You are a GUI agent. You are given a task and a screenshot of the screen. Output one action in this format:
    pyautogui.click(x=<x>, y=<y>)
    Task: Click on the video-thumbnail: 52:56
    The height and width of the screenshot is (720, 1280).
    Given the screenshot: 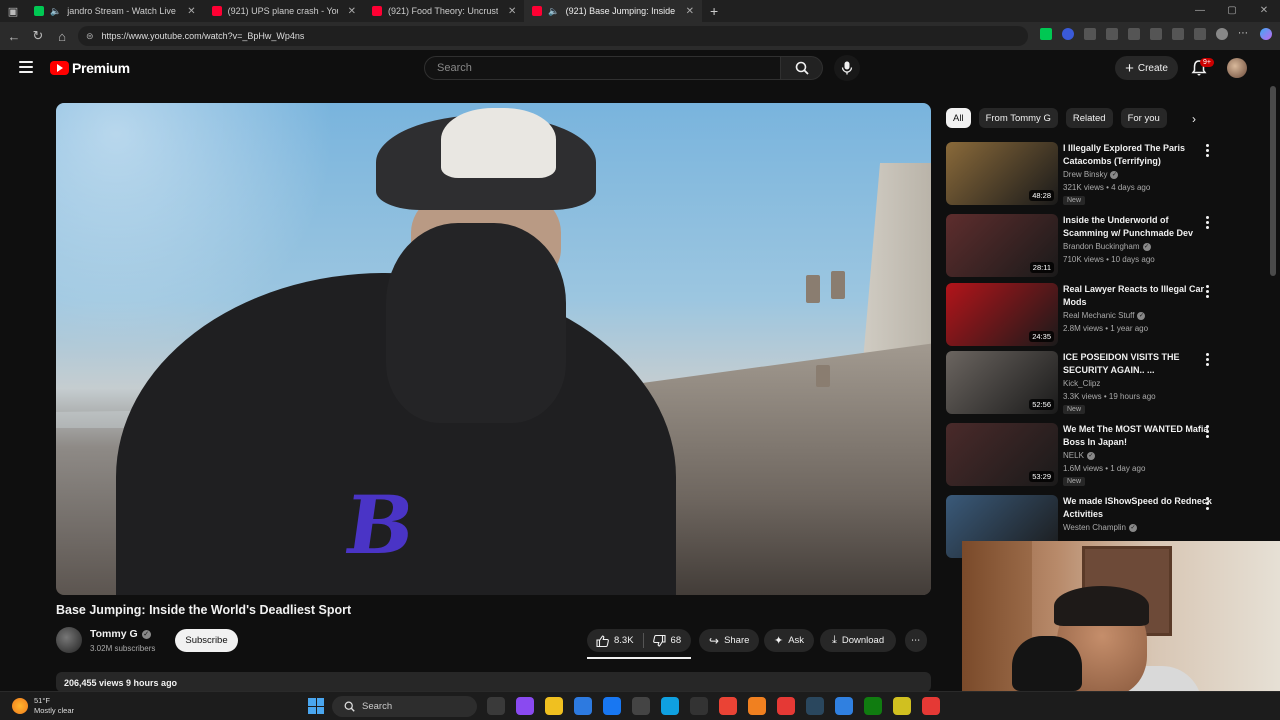 What is the action you would take?
    pyautogui.click(x=1002, y=382)
    